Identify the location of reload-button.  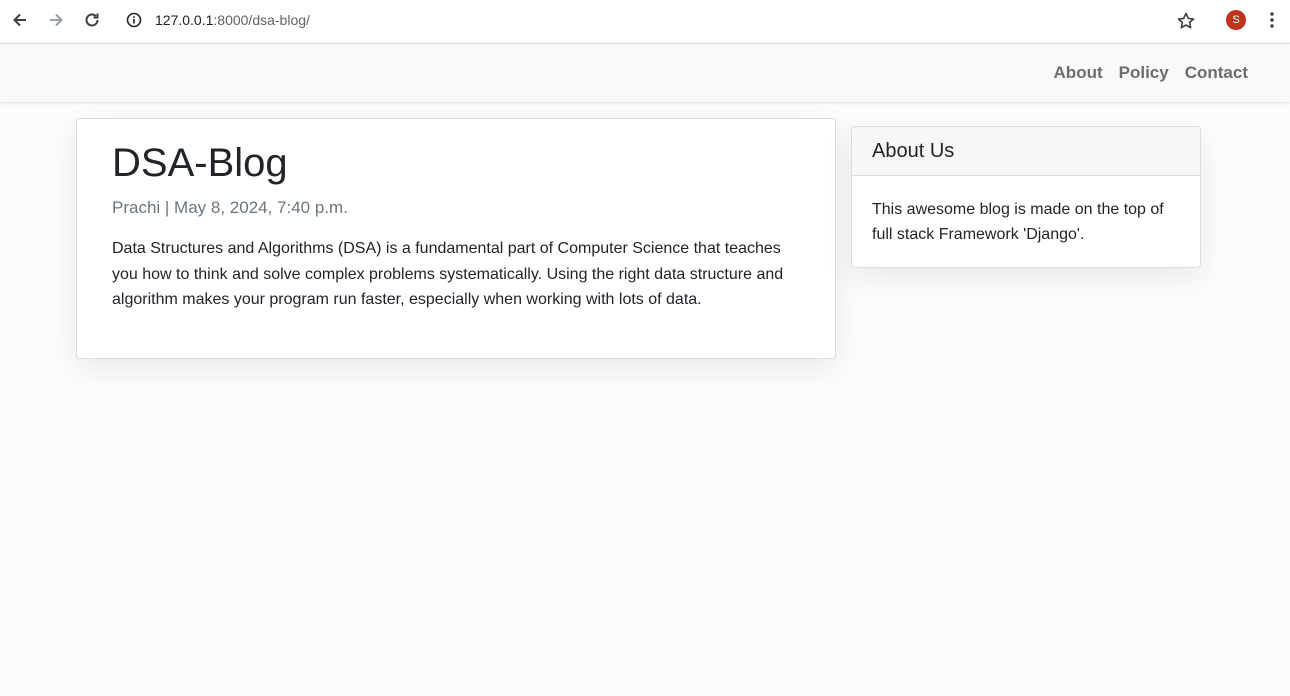
(92, 20).